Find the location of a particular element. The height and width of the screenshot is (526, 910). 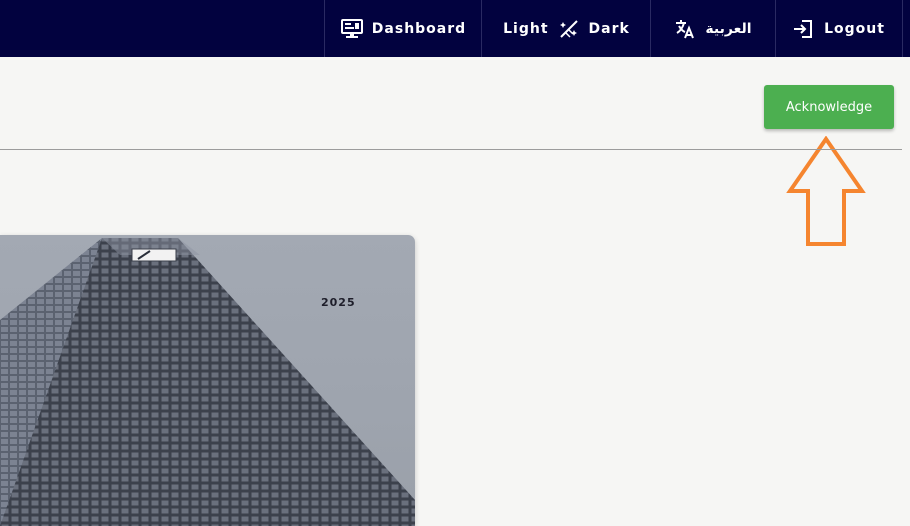

pointer-arrow-icon is located at coordinates (826, 191).